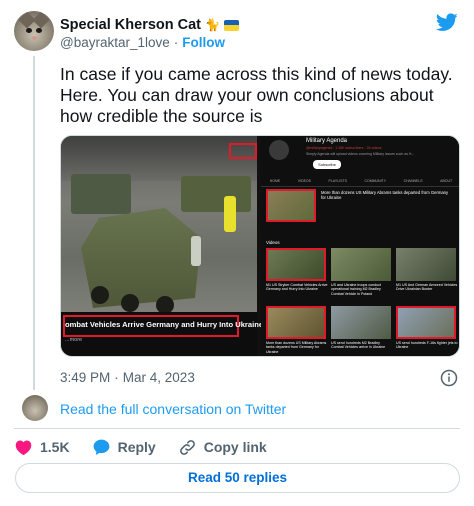  Describe the element at coordinates (85, 377) in the screenshot. I see `tweet-time: 3:49 PM` at that location.